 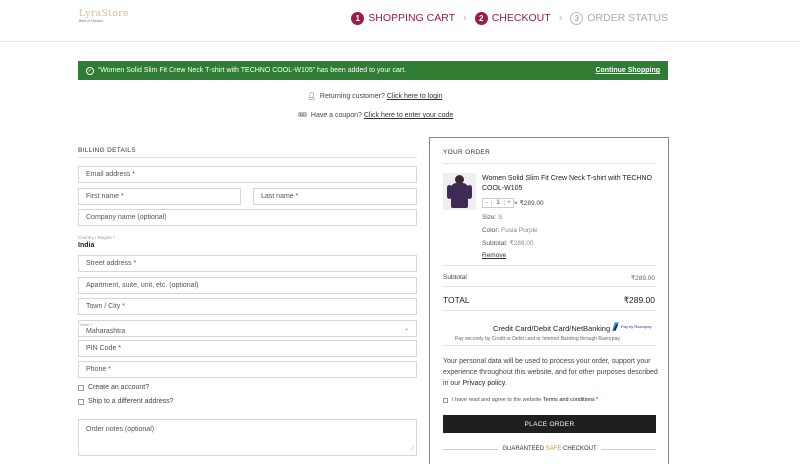 I want to click on create-account-label: Create an account?, so click(x=119, y=387).